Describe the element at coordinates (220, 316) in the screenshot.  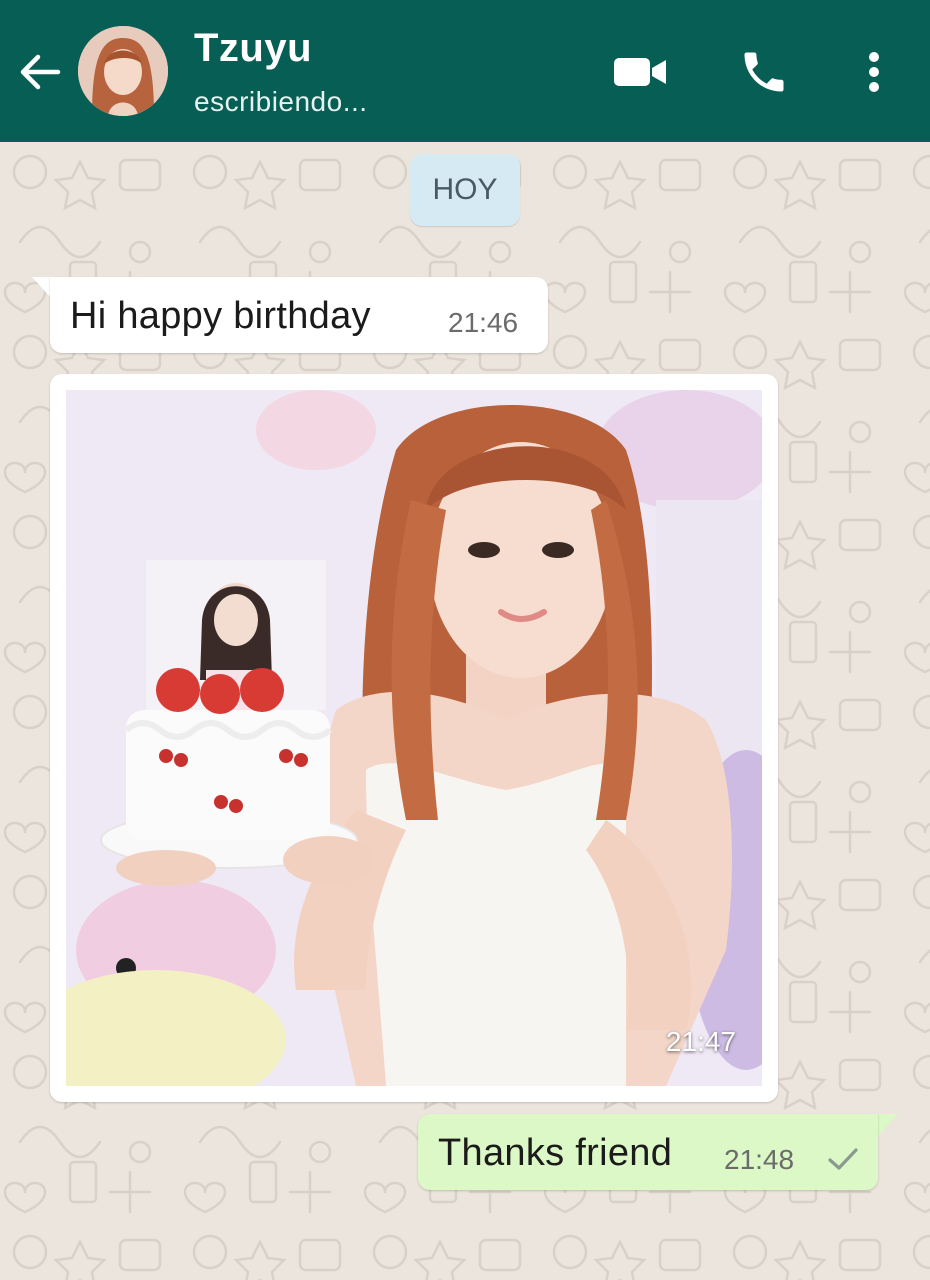
I see `message-text: Hi happy birthday` at that location.